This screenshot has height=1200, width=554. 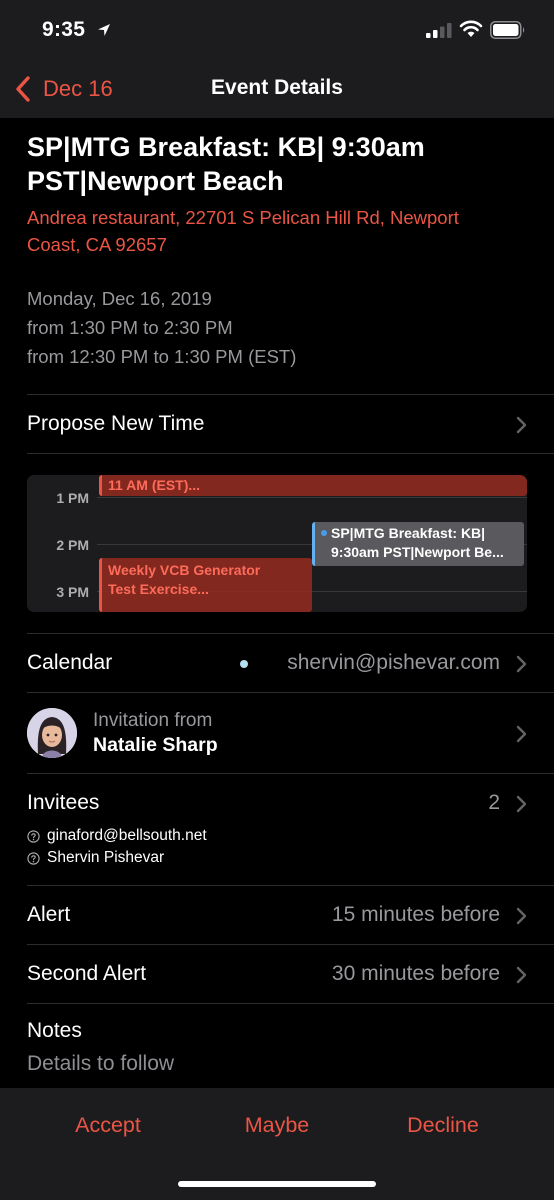 What do you see at coordinates (155, 181) in the screenshot?
I see `event-title-line-2: PST|Newport Beach` at bounding box center [155, 181].